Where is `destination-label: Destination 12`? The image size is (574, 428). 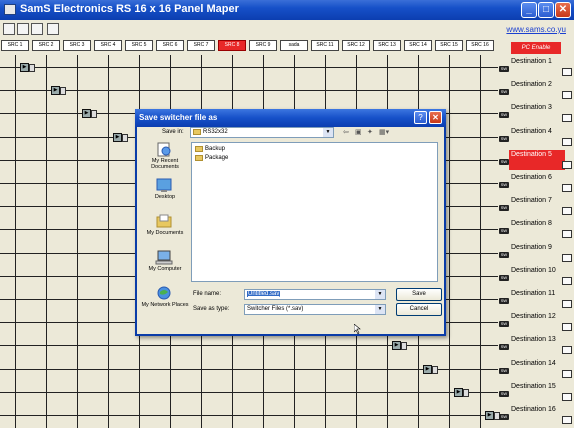 destination-label: Destination 12 is located at coordinates (537, 322).